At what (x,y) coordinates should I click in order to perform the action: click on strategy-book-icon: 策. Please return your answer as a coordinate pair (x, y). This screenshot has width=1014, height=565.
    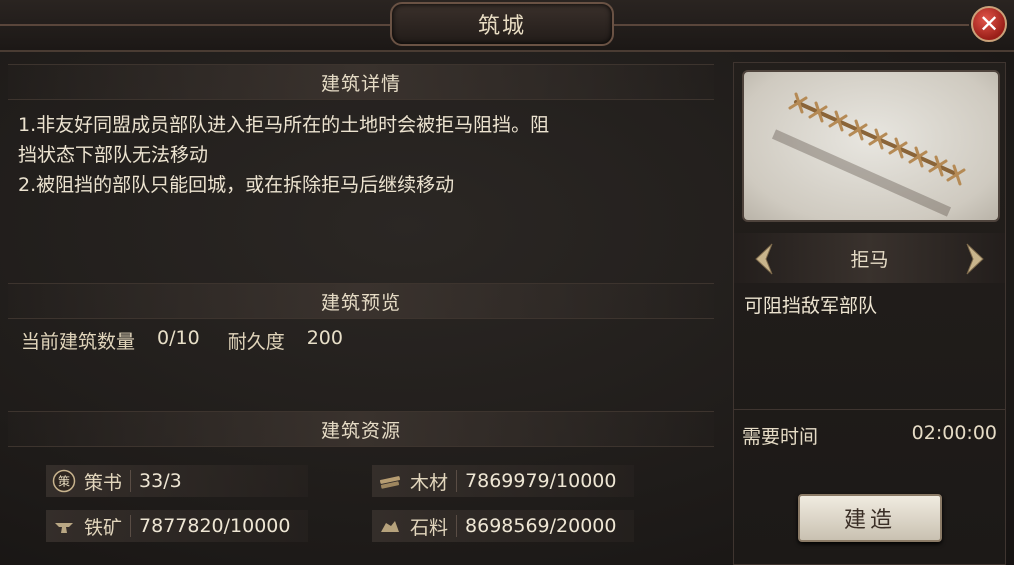
    Looking at the image, I should click on (64, 481).